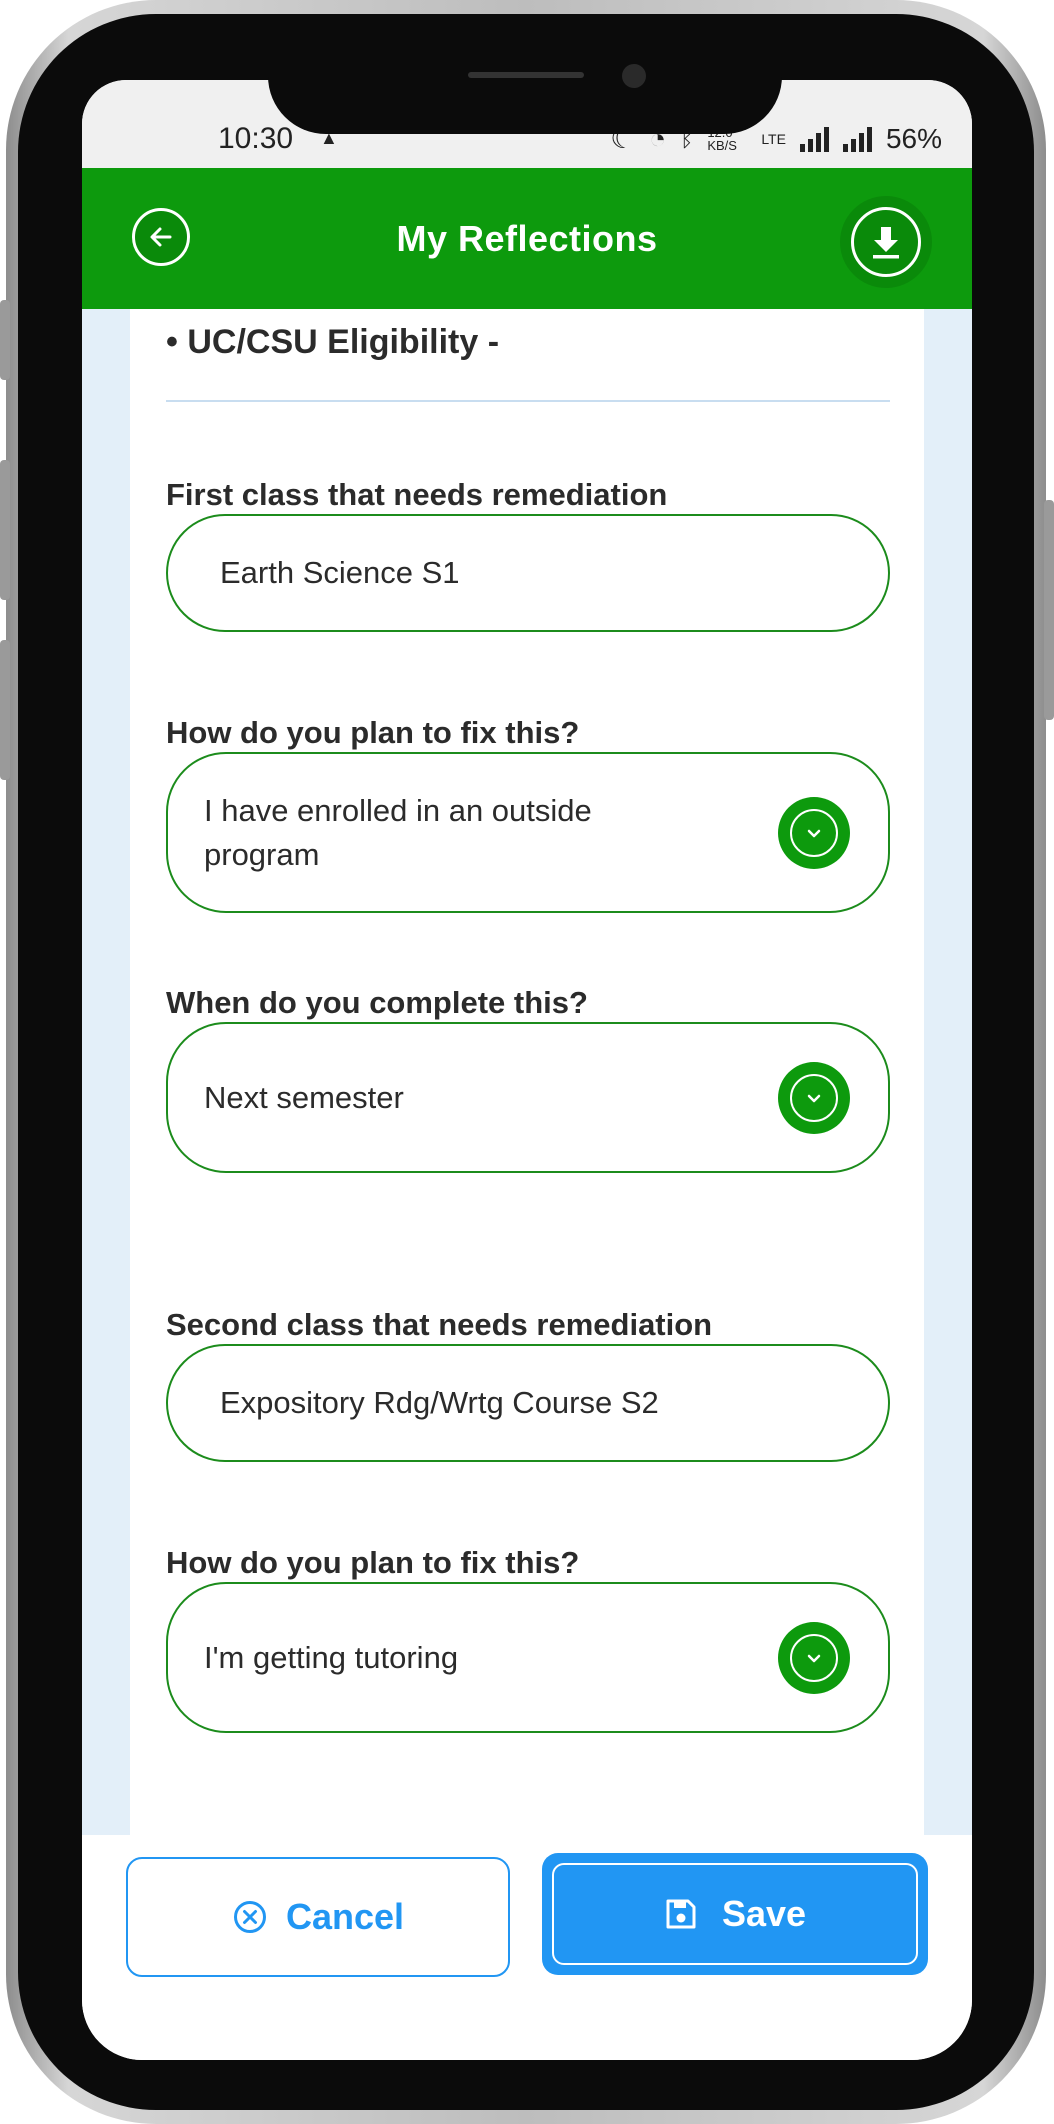 The width and height of the screenshot is (1054, 2124). I want to click on volte-icon: LTE, so click(773, 138).